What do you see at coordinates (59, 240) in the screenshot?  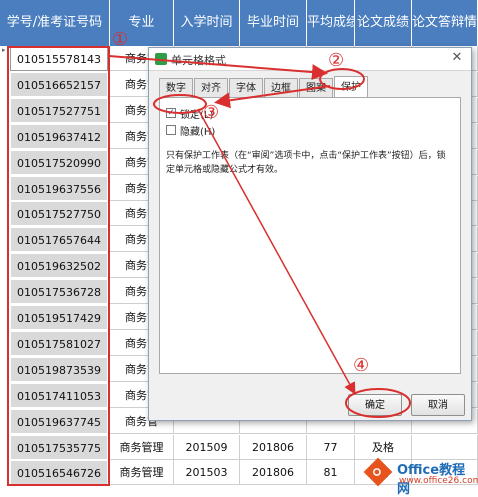 I see `student-id-cell: 010517657644` at bounding box center [59, 240].